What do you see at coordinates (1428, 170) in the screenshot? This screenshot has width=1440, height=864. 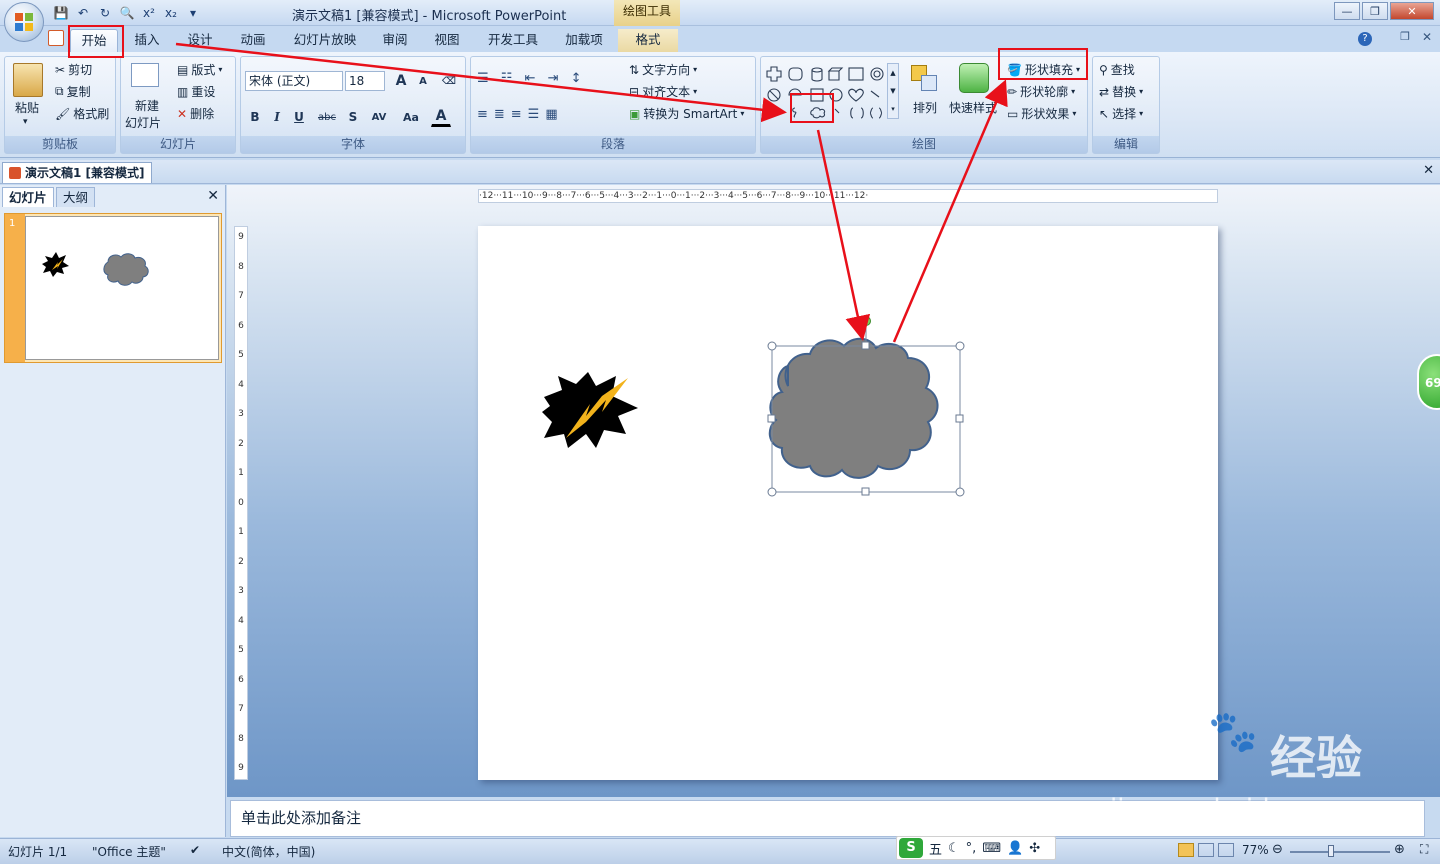 I see `close-document-icon: ✕` at bounding box center [1428, 170].